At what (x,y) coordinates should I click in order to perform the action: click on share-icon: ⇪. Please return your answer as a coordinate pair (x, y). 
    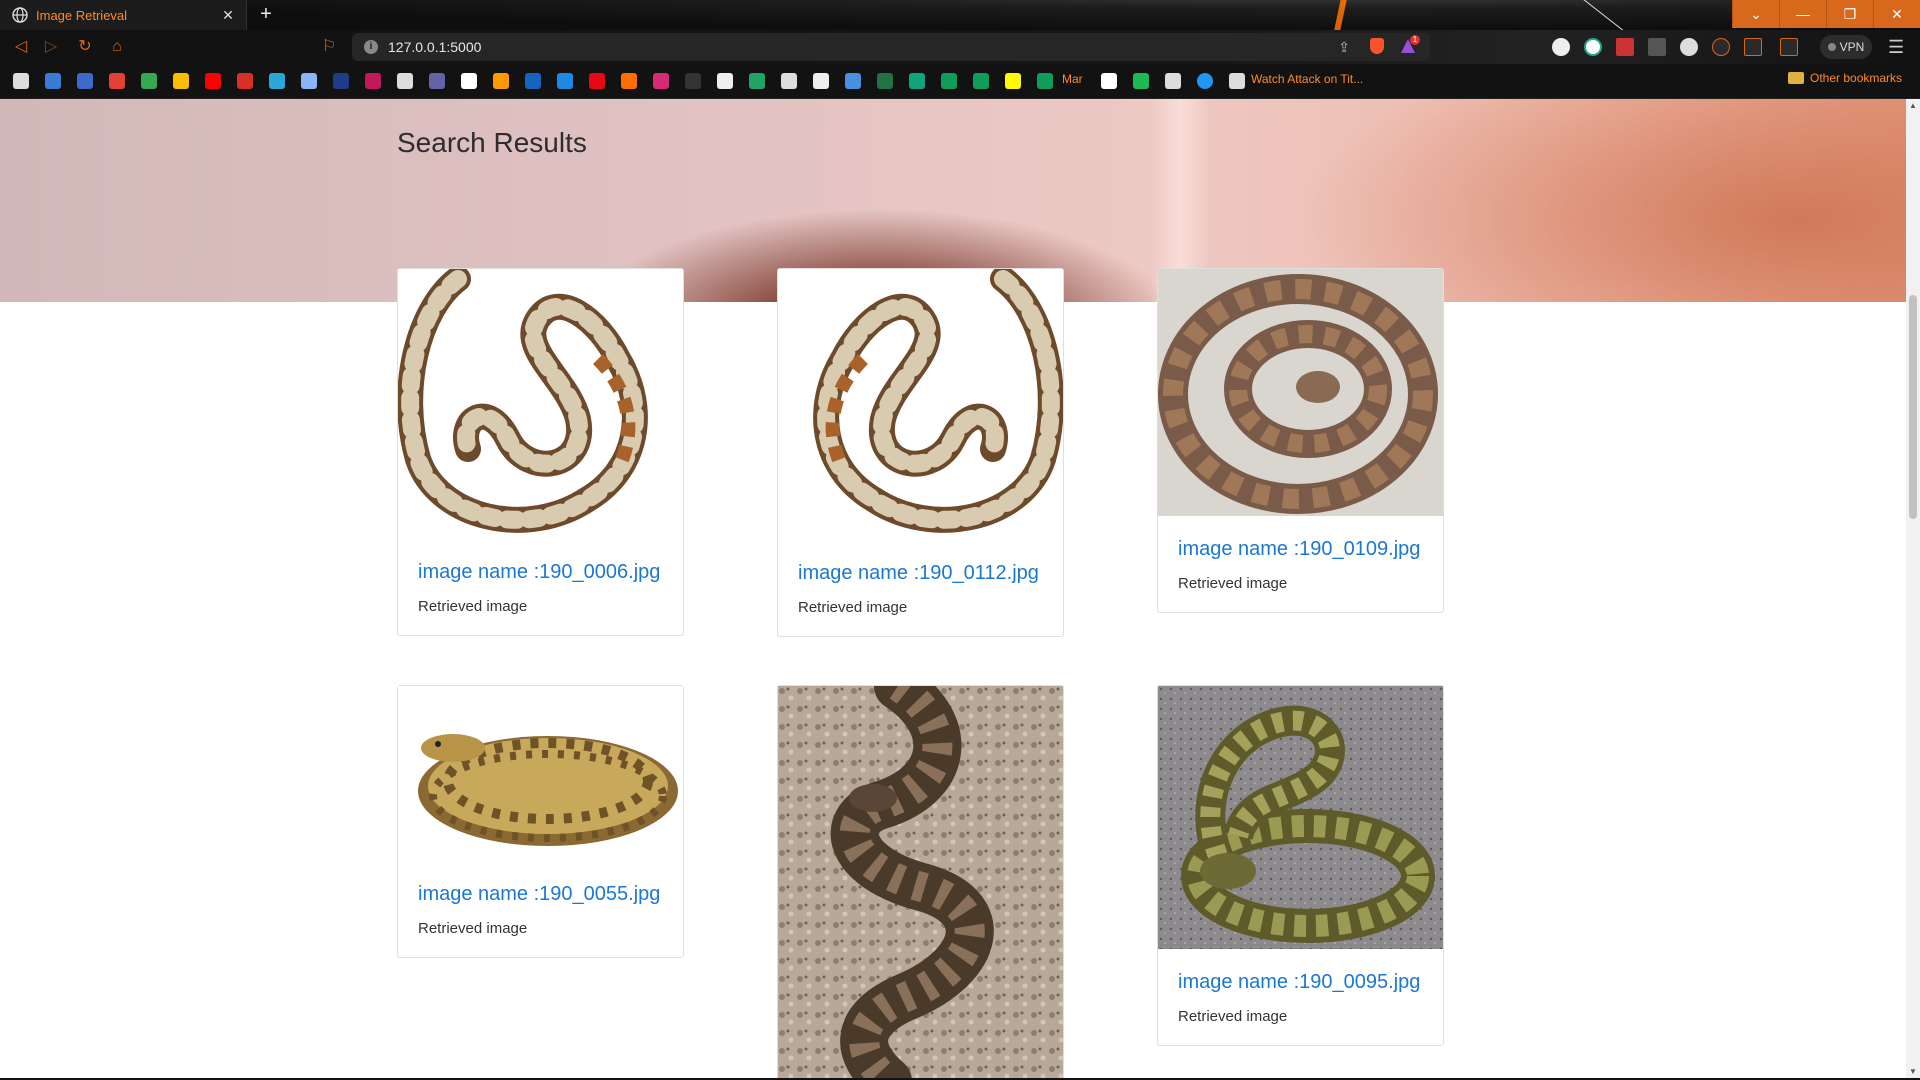
    Looking at the image, I should click on (1344, 47).